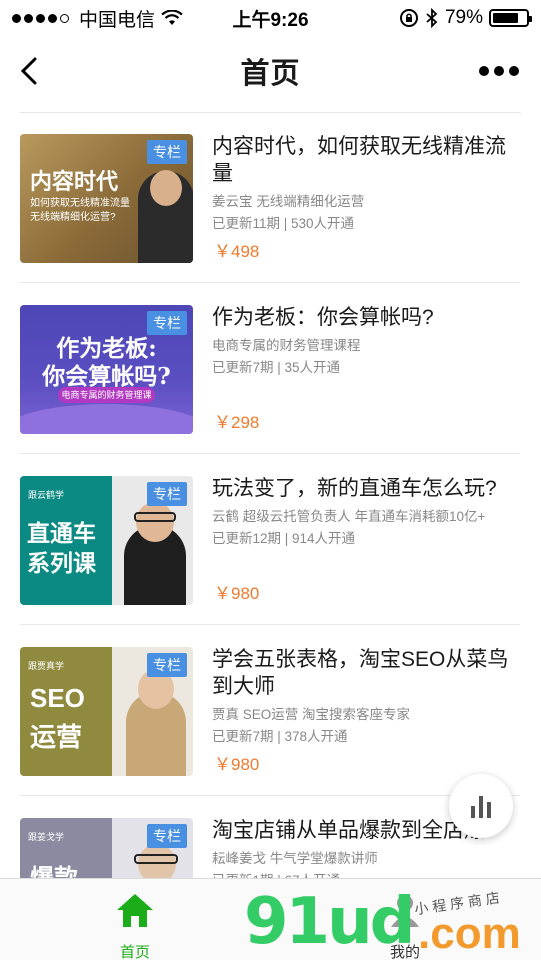 This screenshot has width=541, height=960. I want to click on course-cover-image: 跟贾真学 SEO 运营 专栏, so click(106, 711).